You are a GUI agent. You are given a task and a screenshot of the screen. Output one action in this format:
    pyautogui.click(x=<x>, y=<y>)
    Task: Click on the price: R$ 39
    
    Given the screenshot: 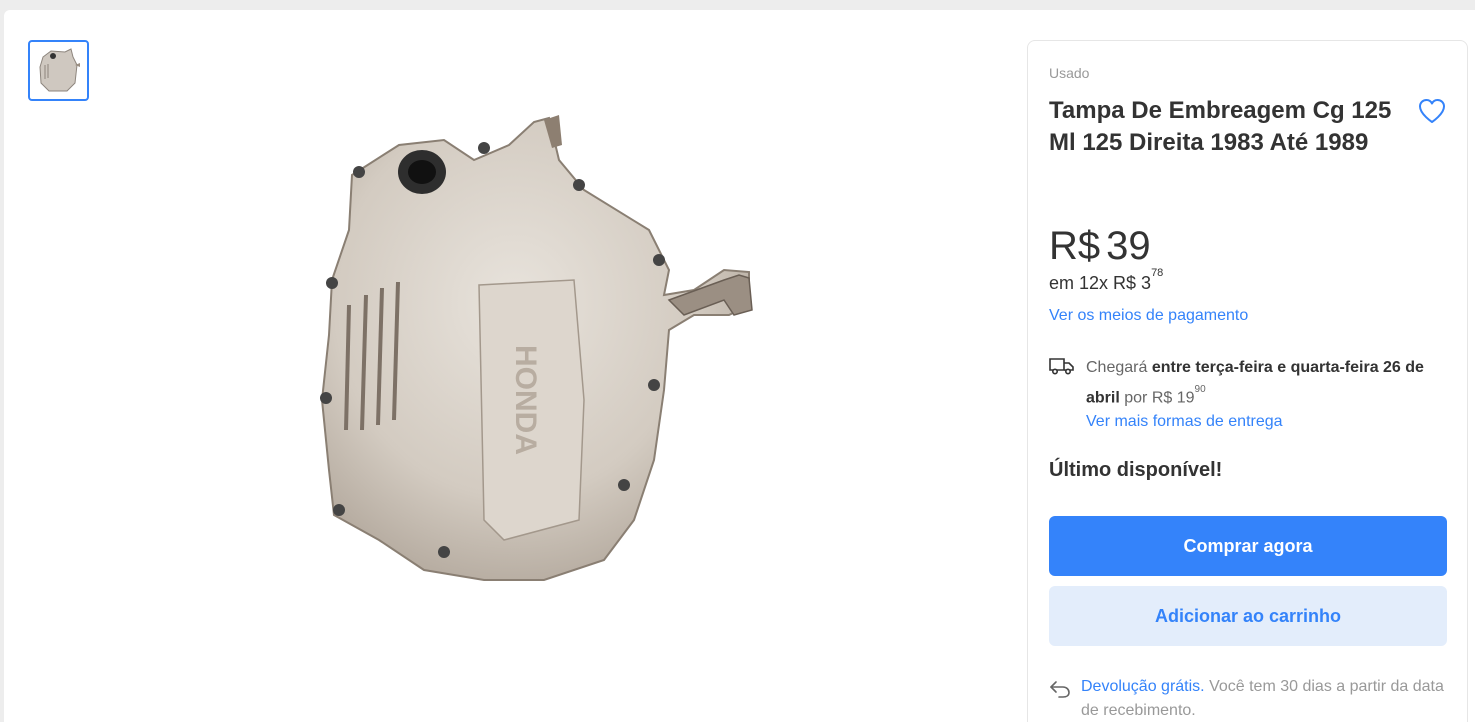 What is the action you would take?
    pyautogui.click(x=1100, y=246)
    